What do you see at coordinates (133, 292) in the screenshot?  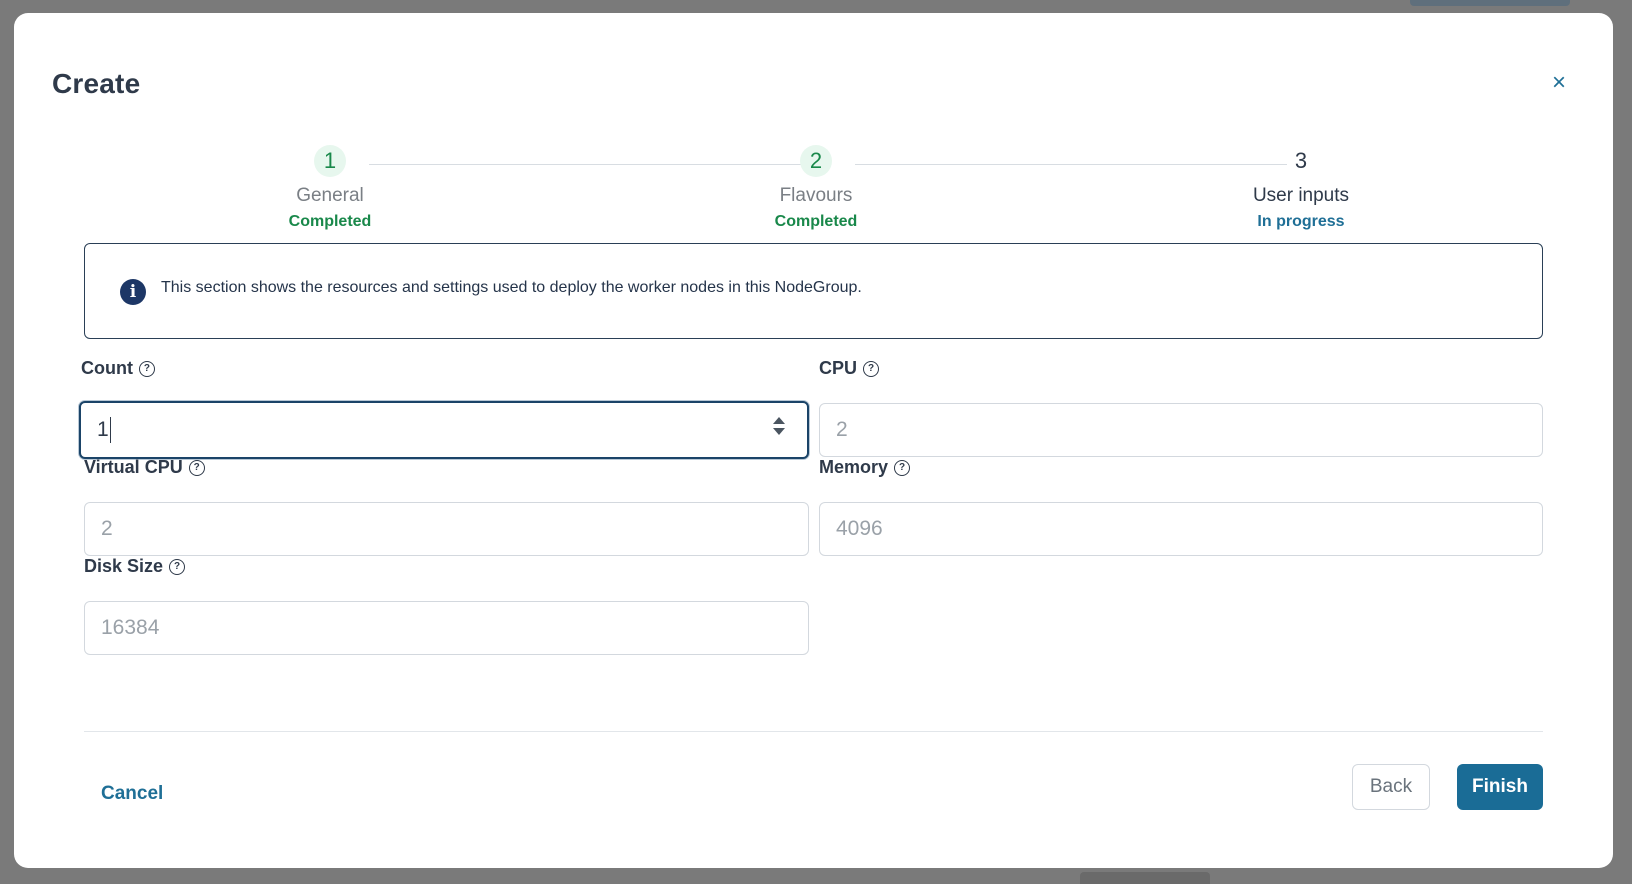 I see `info-icon: i` at bounding box center [133, 292].